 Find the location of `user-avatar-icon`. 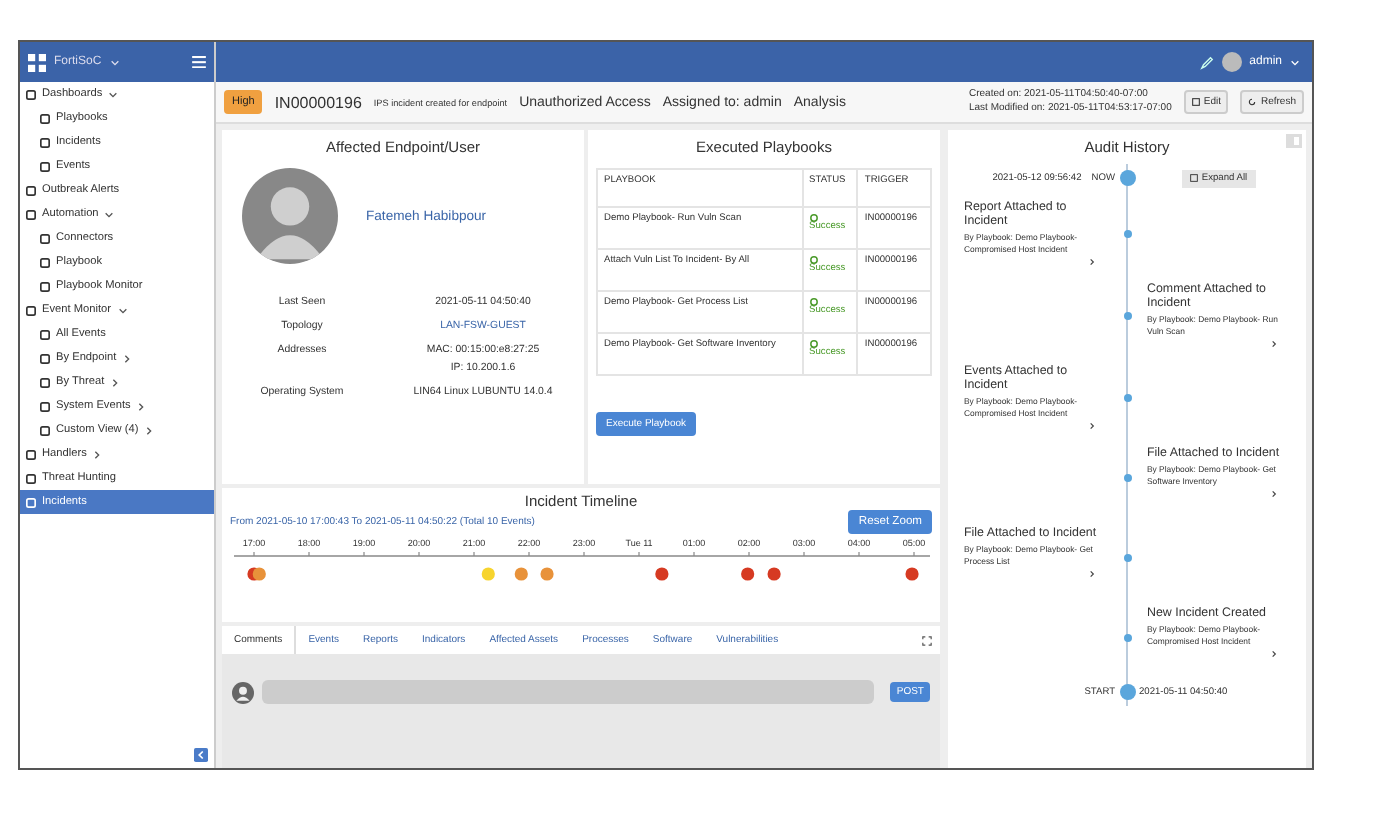

user-avatar-icon is located at coordinates (243, 692).